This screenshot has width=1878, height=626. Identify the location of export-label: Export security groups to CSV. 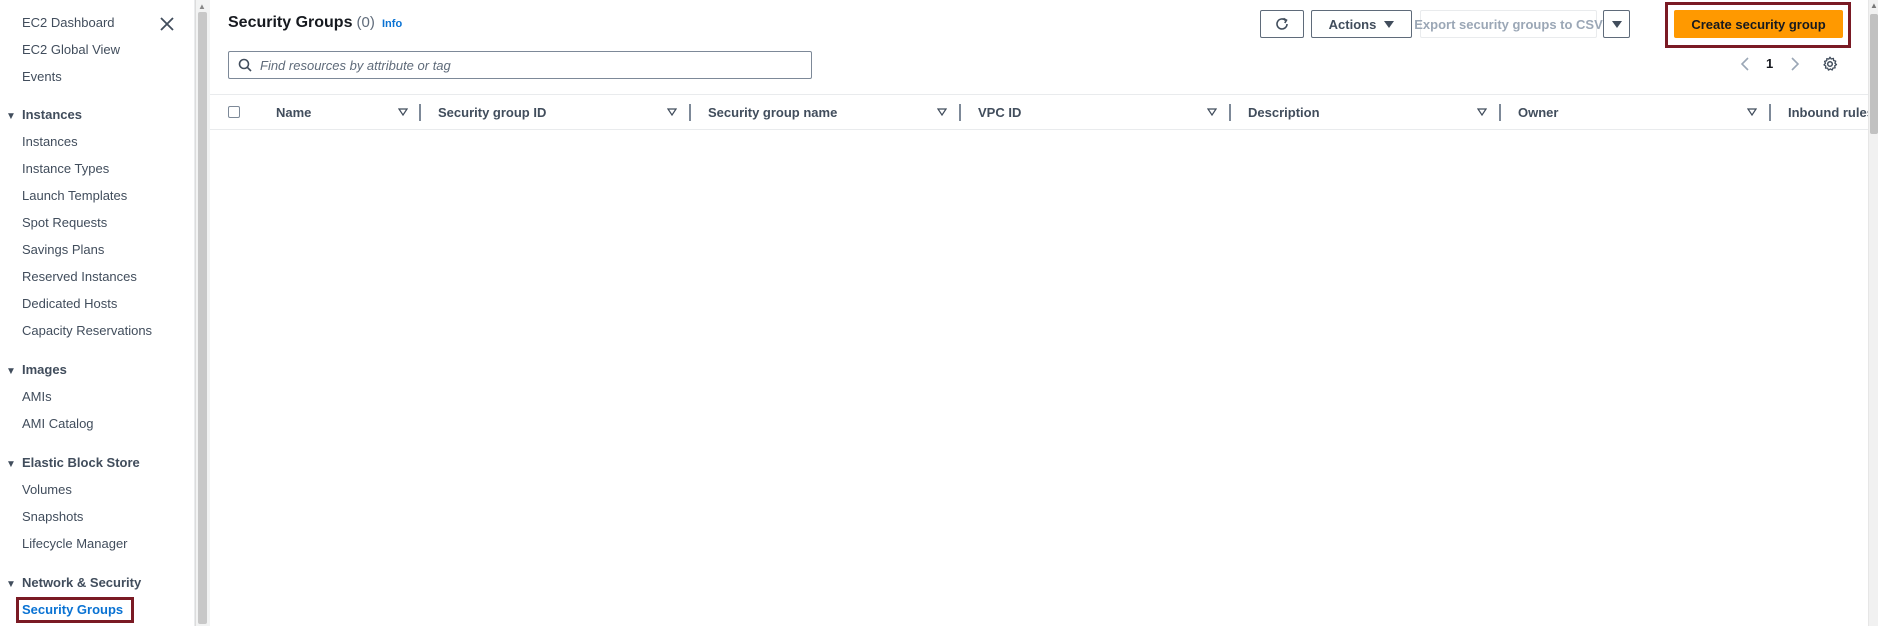
(1508, 24).